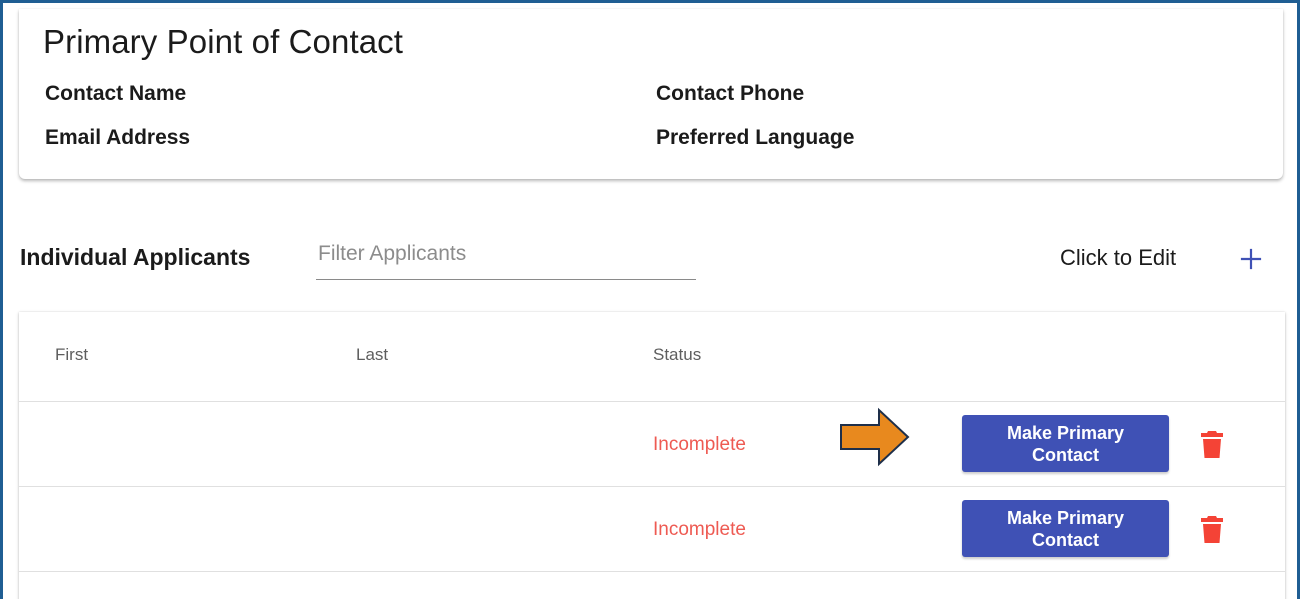  I want to click on column-header-status: Status, so click(677, 355).